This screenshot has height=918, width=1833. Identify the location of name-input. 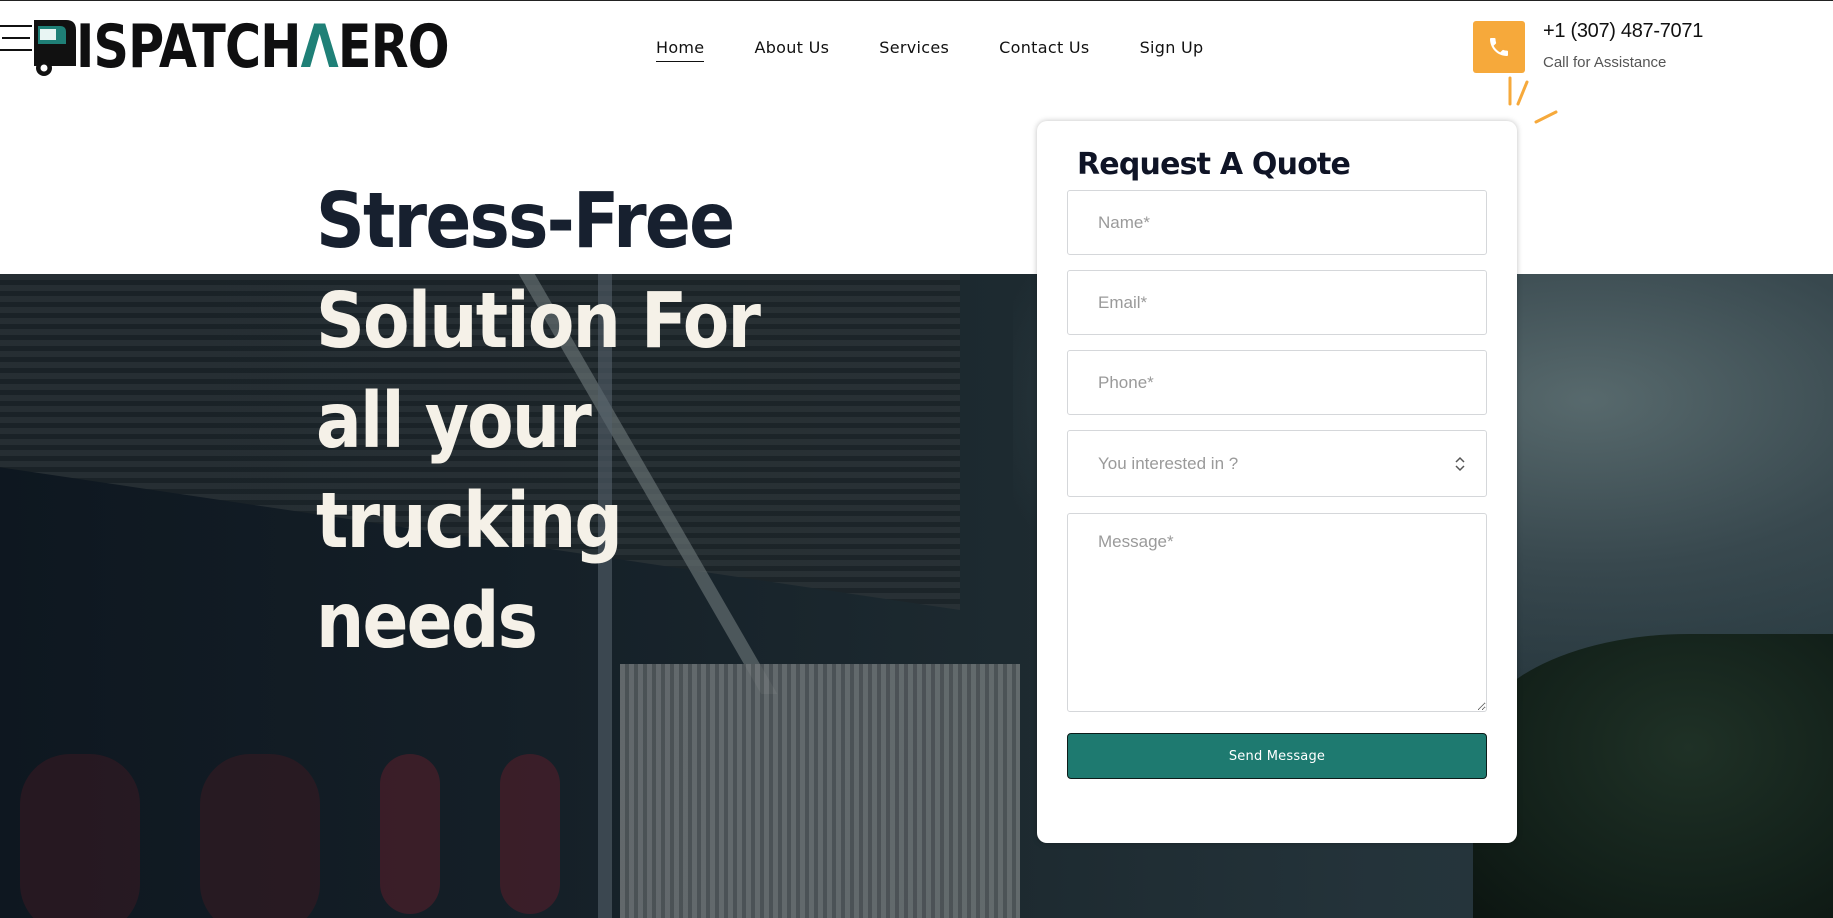
(1277, 222).